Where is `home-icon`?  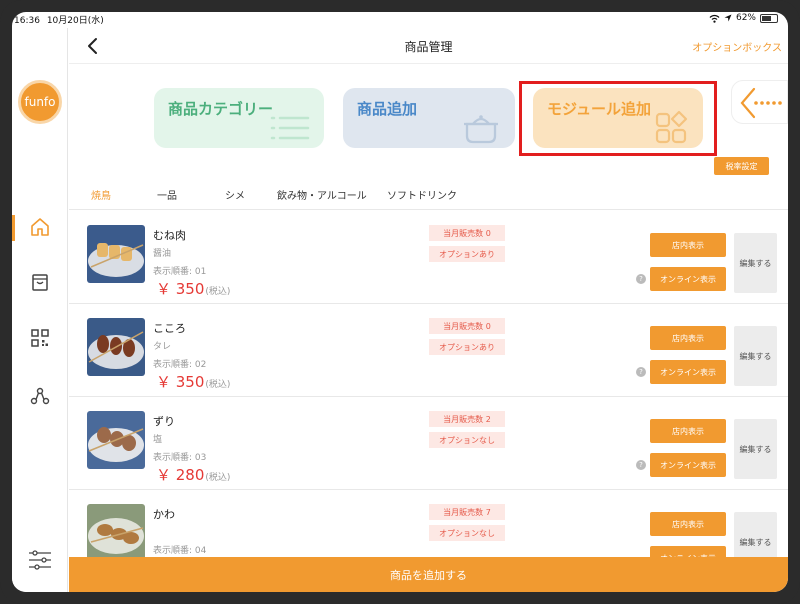
home-icon is located at coordinates (40, 227).